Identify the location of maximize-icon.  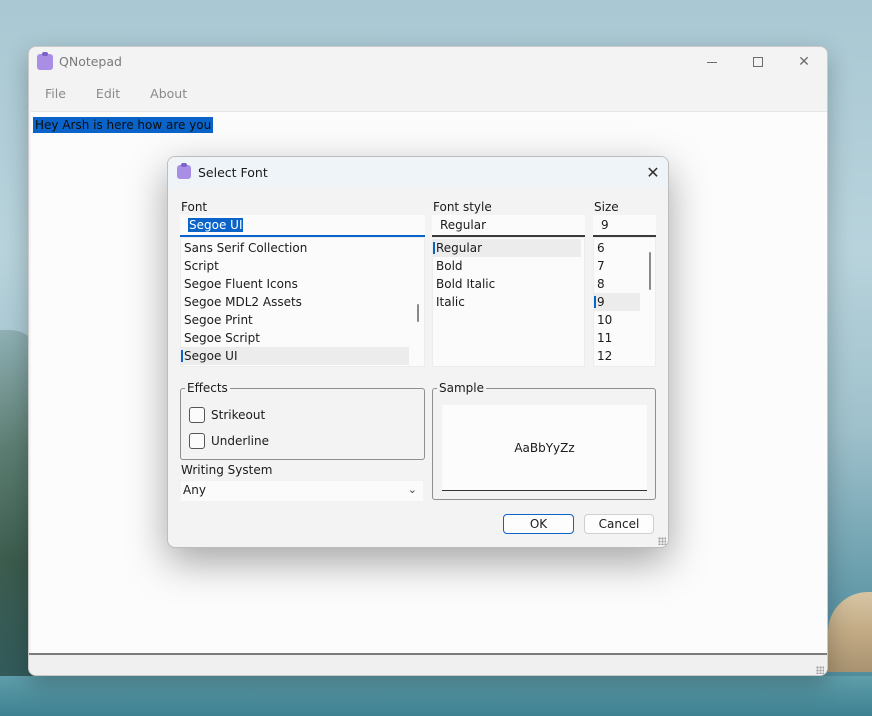
(758, 62).